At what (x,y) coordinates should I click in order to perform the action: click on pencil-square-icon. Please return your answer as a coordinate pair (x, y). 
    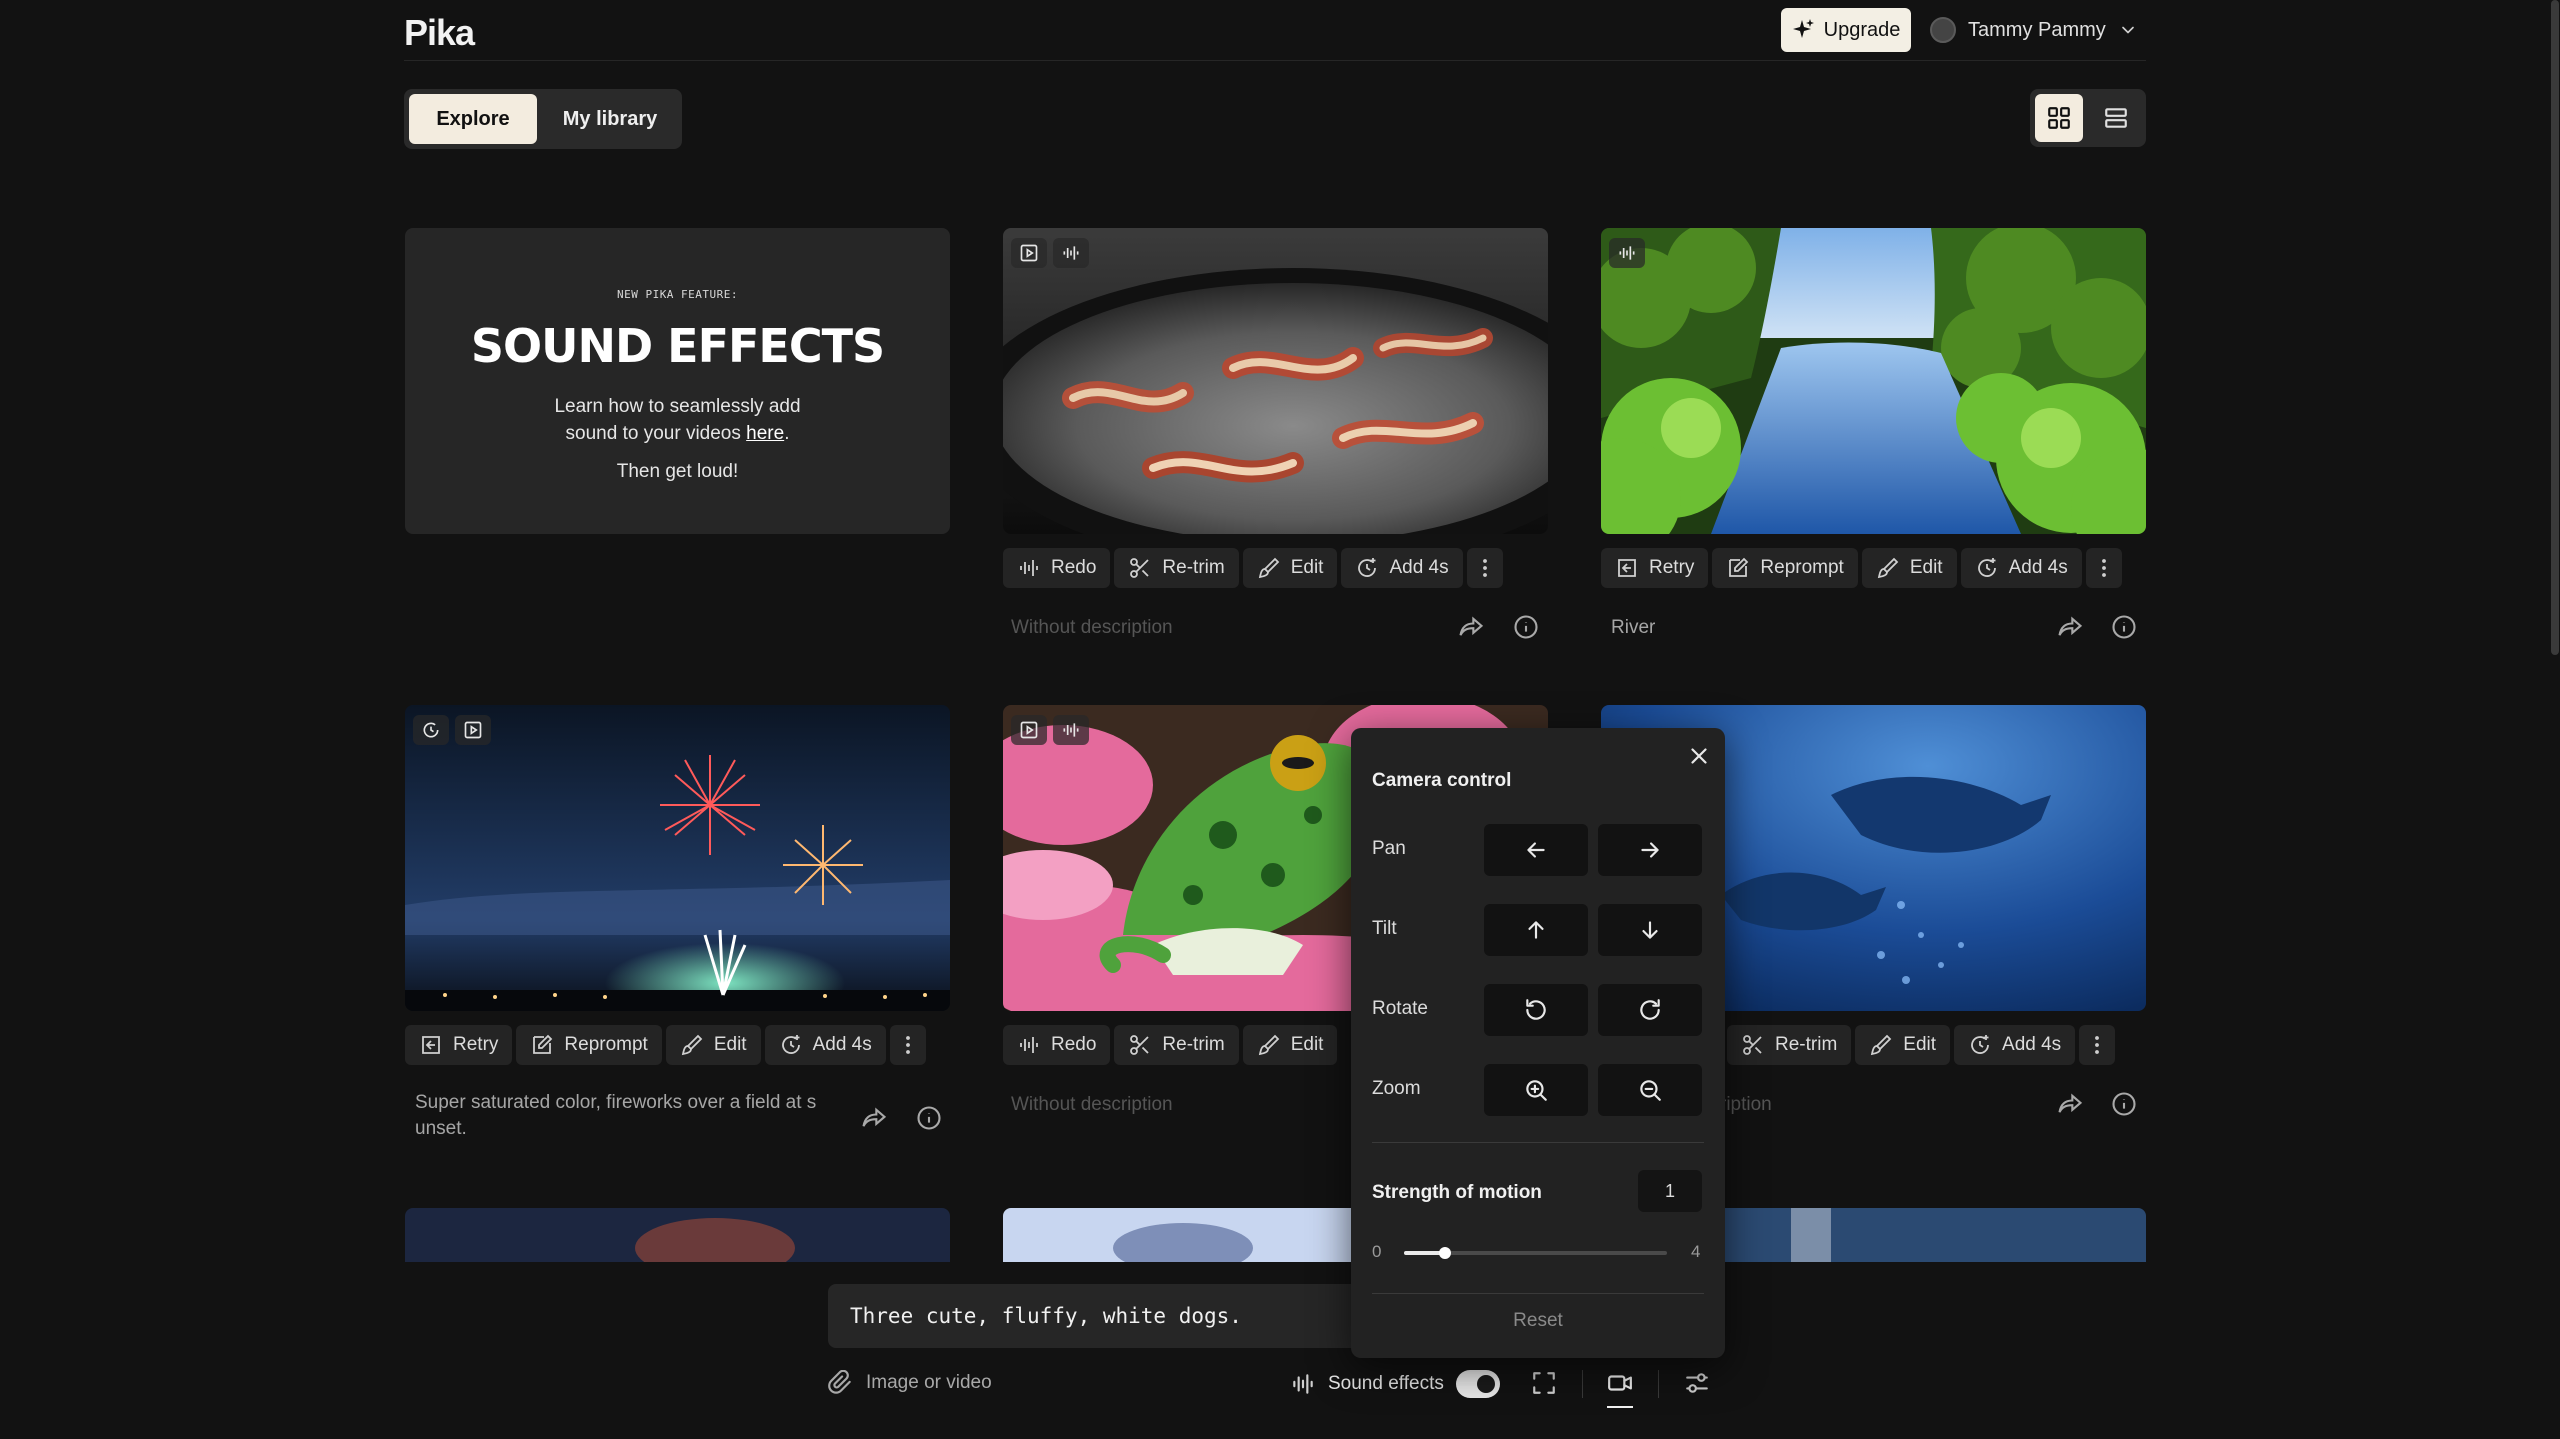
    Looking at the image, I should click on (543, 1044).